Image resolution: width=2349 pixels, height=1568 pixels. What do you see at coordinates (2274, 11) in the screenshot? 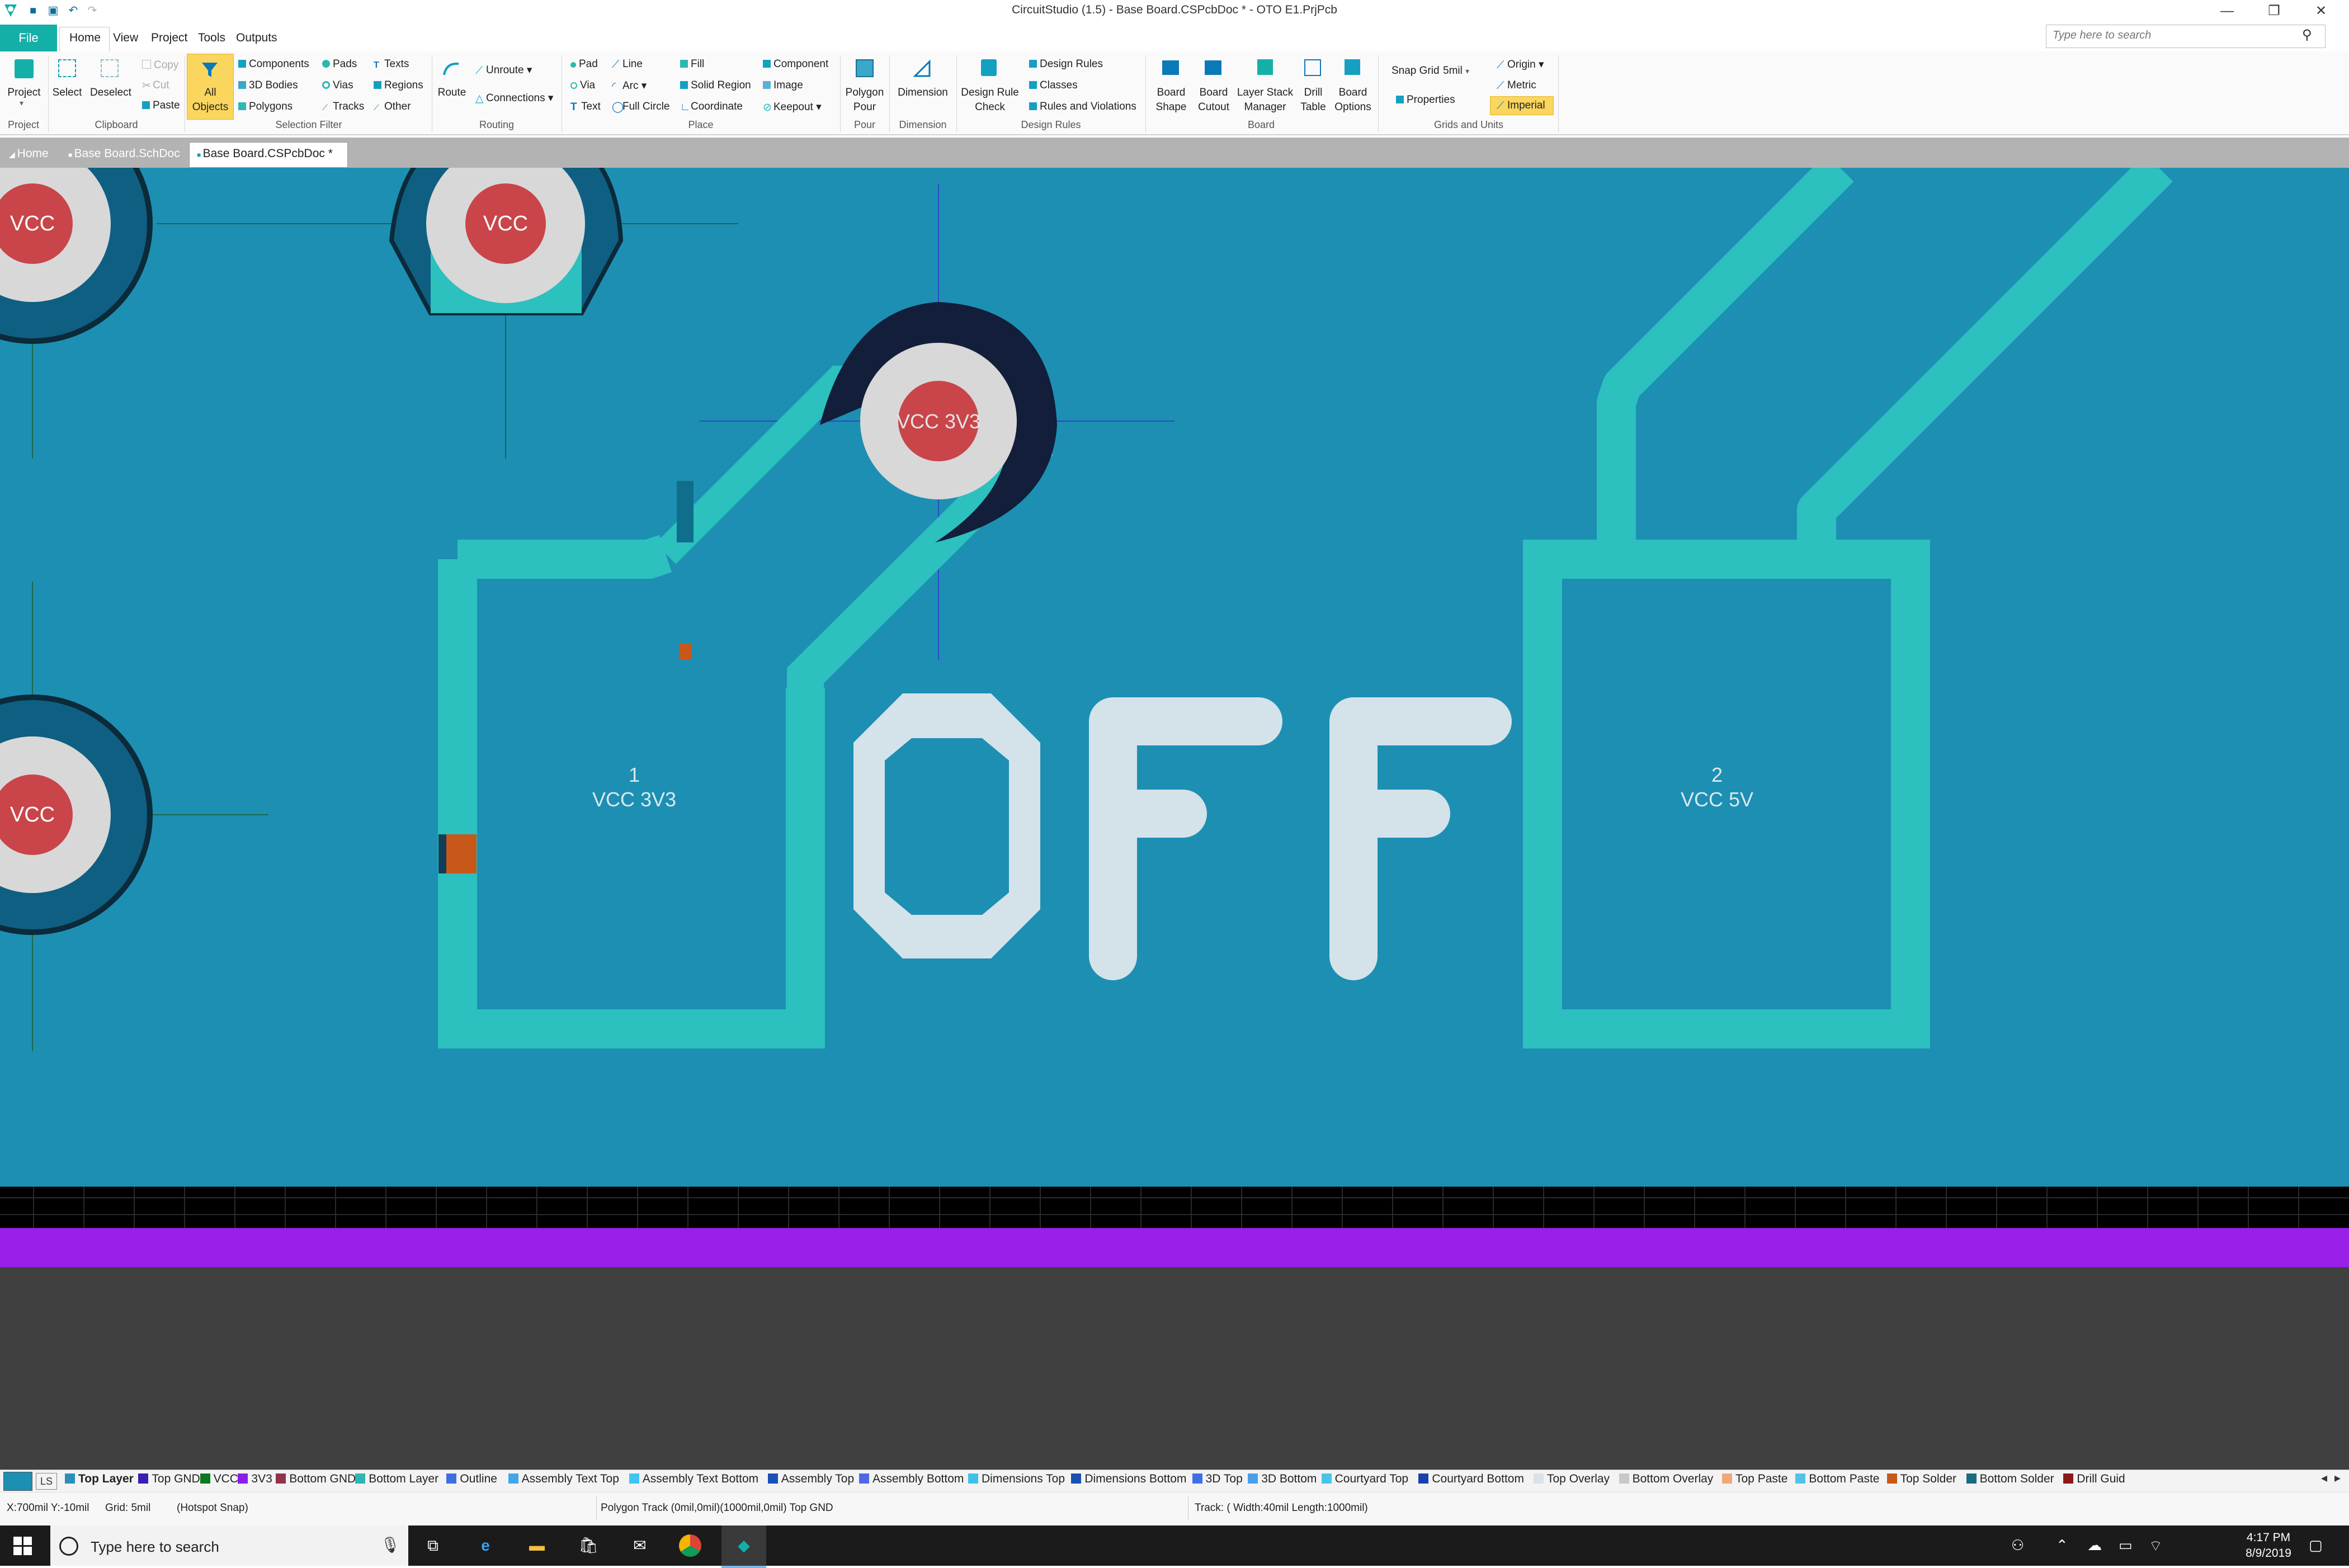
I see `restore-button: ❐` at bounding box center [2274, 11].